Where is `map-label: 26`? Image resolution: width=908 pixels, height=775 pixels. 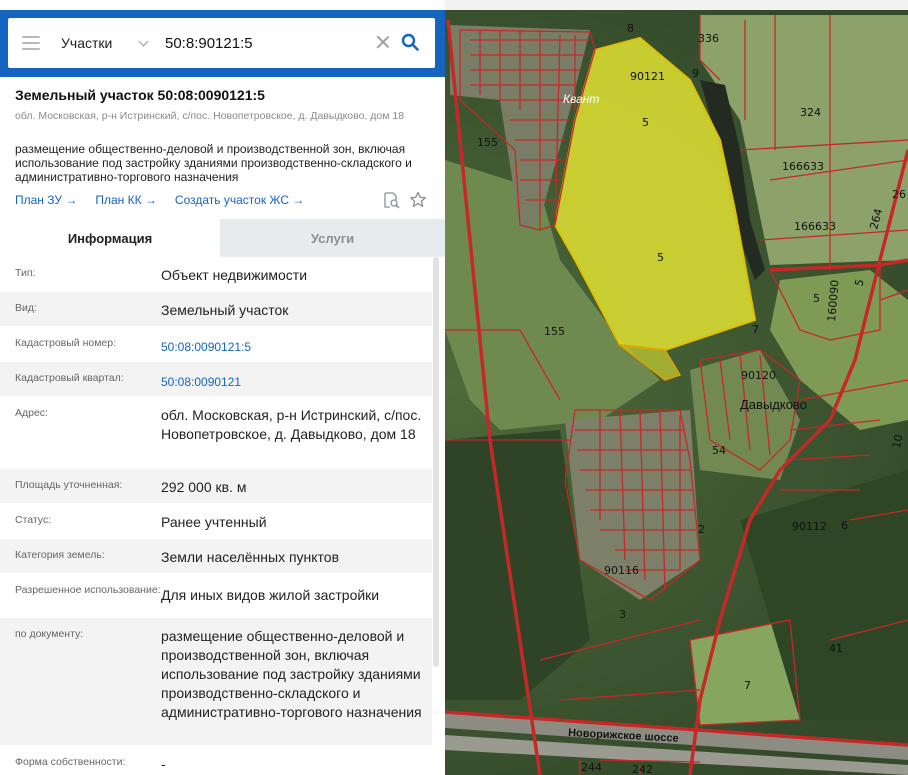
map-label: 26 is located at coordinates (899, 194).